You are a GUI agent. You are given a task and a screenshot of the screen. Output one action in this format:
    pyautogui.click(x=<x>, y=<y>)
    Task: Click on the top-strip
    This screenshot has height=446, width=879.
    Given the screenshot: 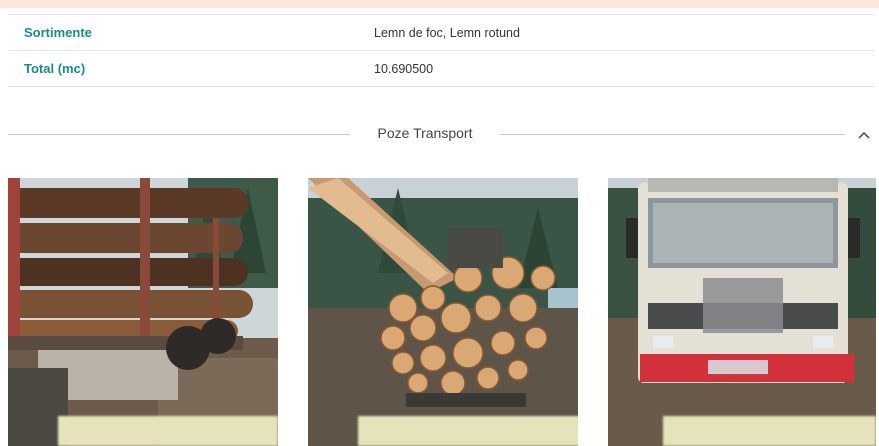 What is the action you would take?
    pyautogui.click(x=439, y=4)
    